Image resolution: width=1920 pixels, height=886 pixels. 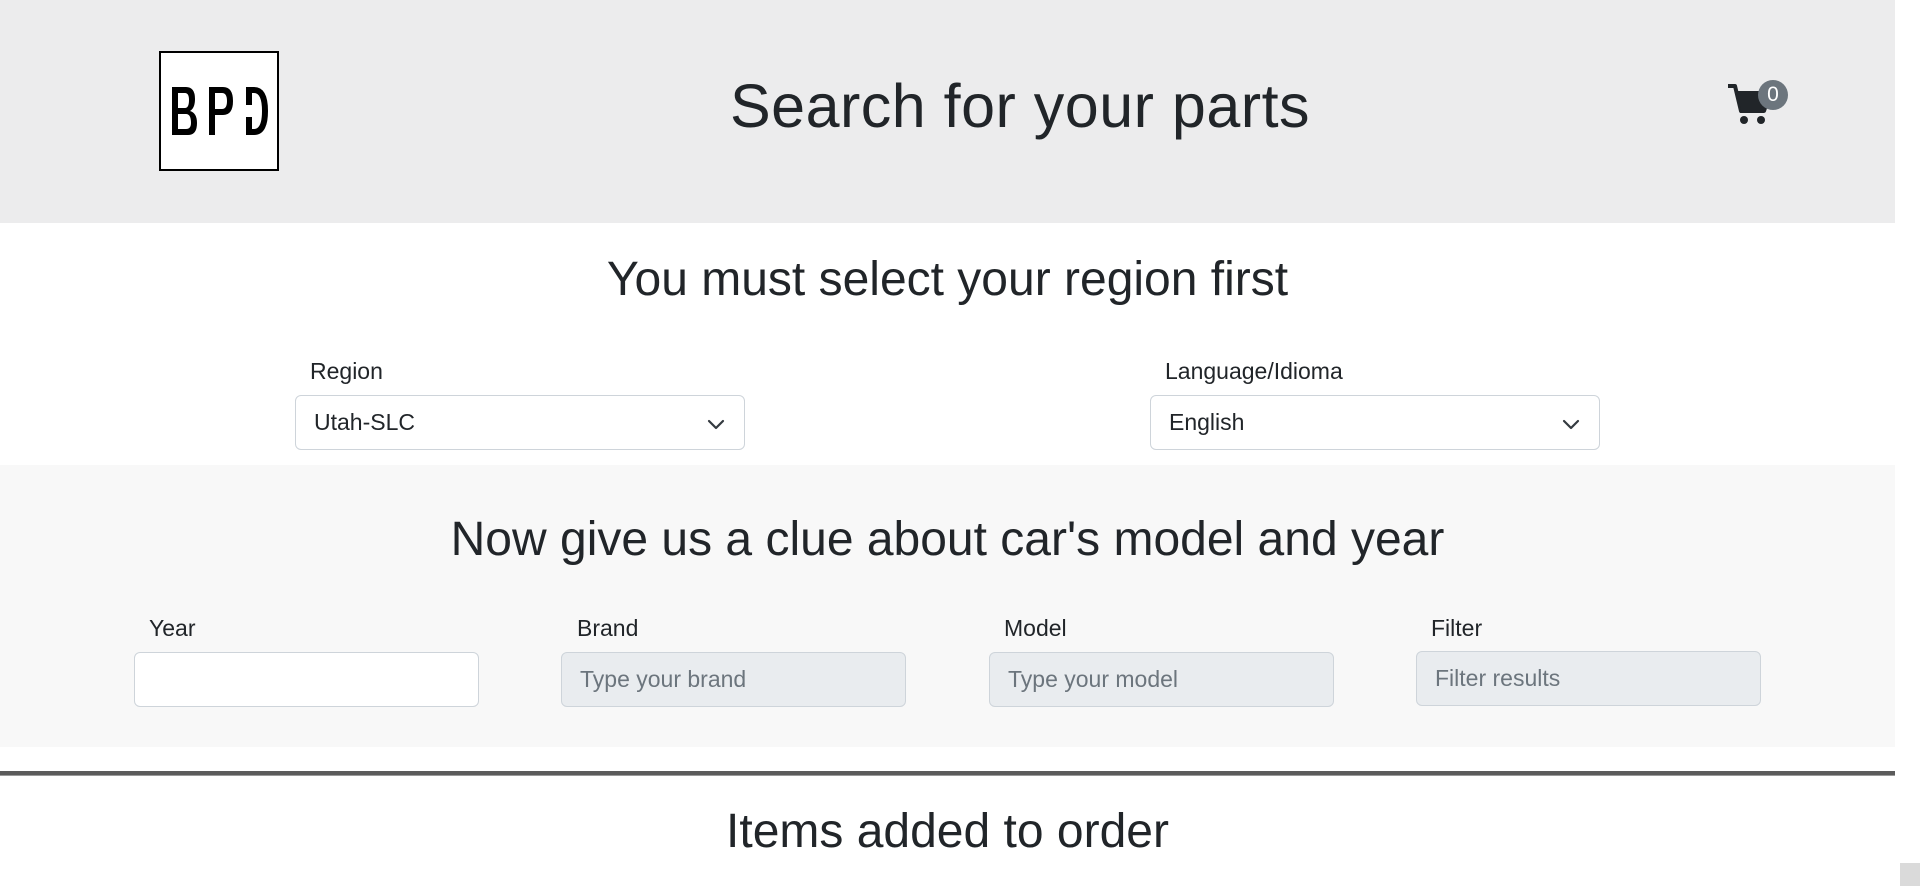 I want to click on region-label: Region, so click(x=346, y=371).